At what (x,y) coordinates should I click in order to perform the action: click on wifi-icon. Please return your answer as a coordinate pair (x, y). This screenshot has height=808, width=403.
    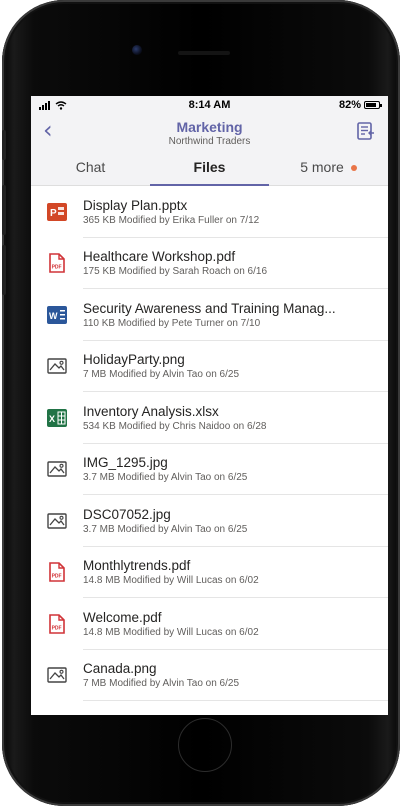
    Looking at the image, I should click on (61, 105).